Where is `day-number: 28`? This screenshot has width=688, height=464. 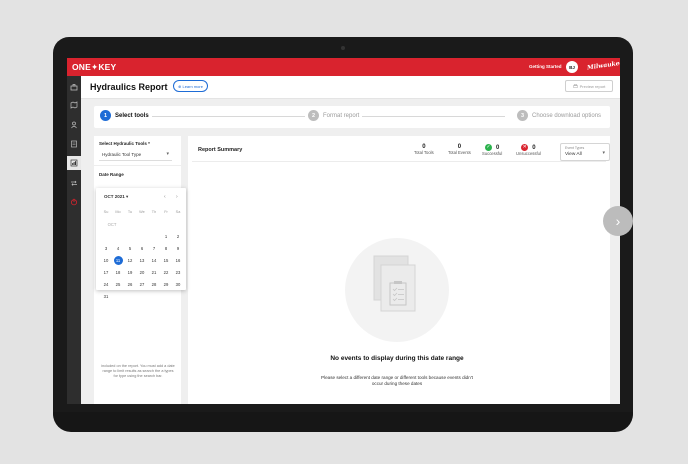
day-number: 28 is located at coordinates (154, 284).